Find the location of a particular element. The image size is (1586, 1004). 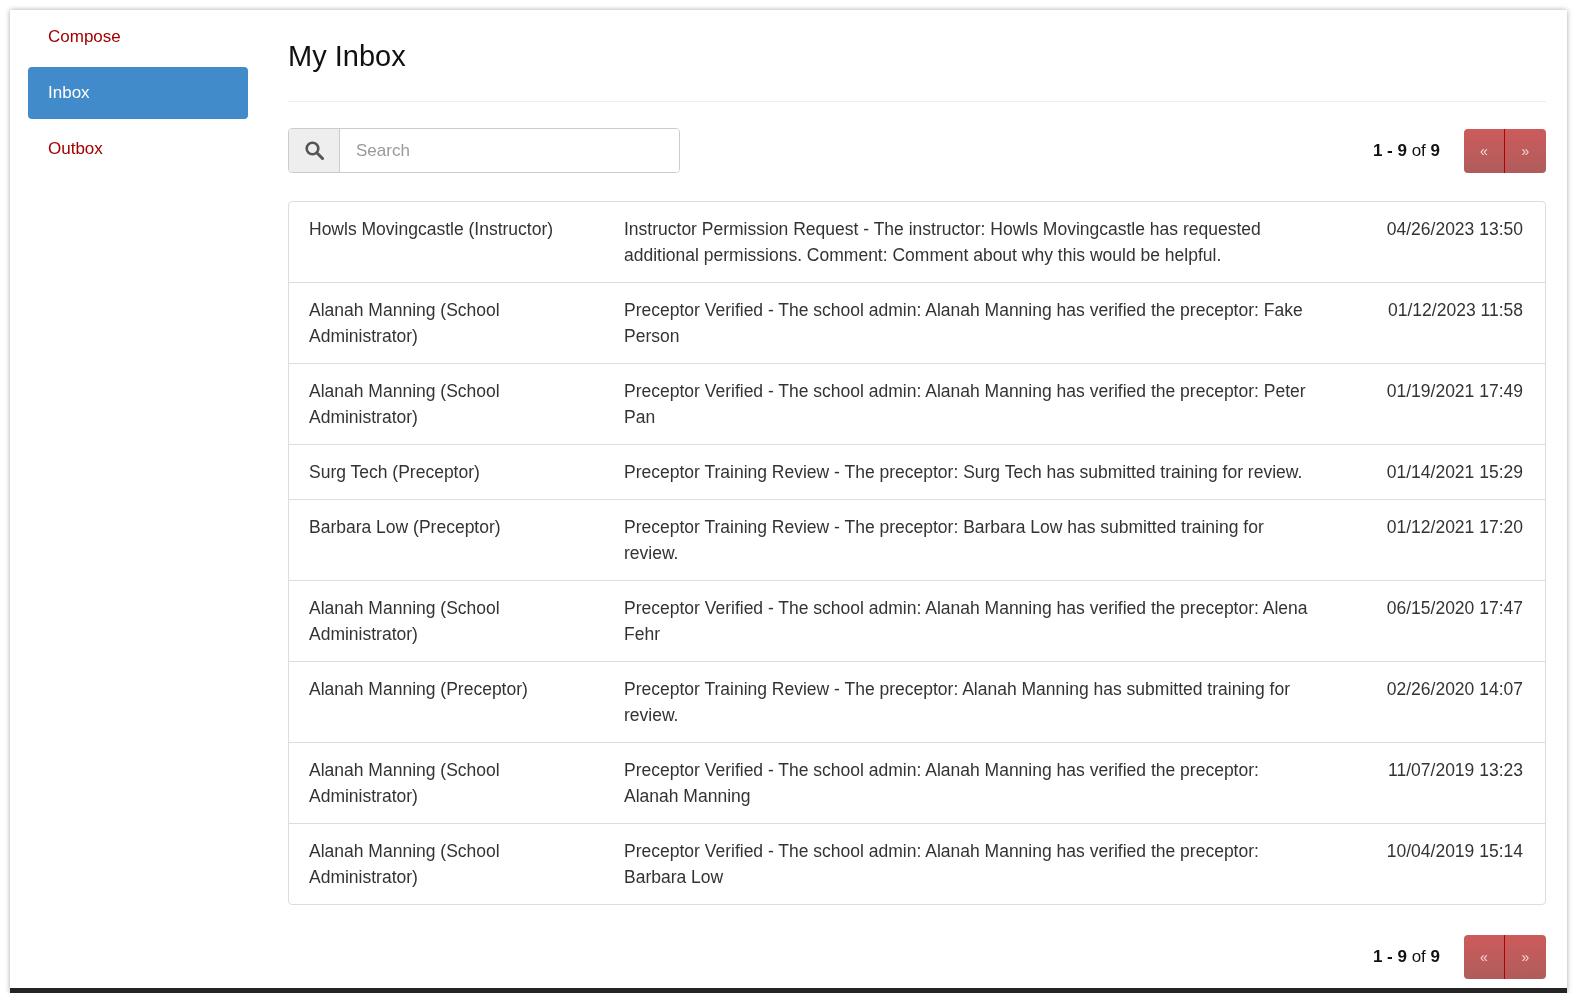

message-row: Alanah Manning (School Administrator) Preceptor Verified - The school admin: Alanah Manning has verified the preceptor: Alena Fehr 06/15/2020 17:47 is located at coordinates (917, 620).